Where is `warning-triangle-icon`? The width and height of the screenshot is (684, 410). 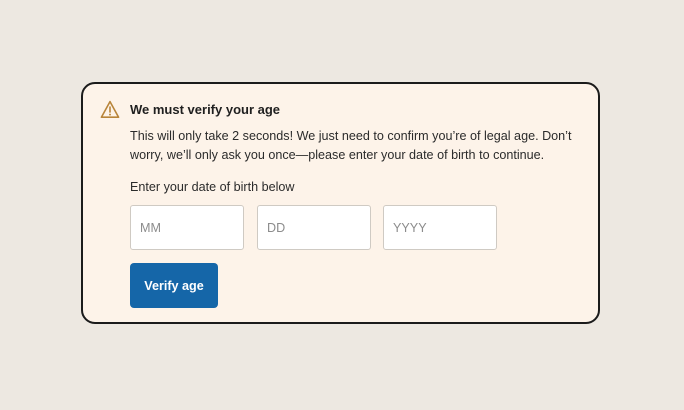
warning-triangle-icon is located at coordinates (110, 109).